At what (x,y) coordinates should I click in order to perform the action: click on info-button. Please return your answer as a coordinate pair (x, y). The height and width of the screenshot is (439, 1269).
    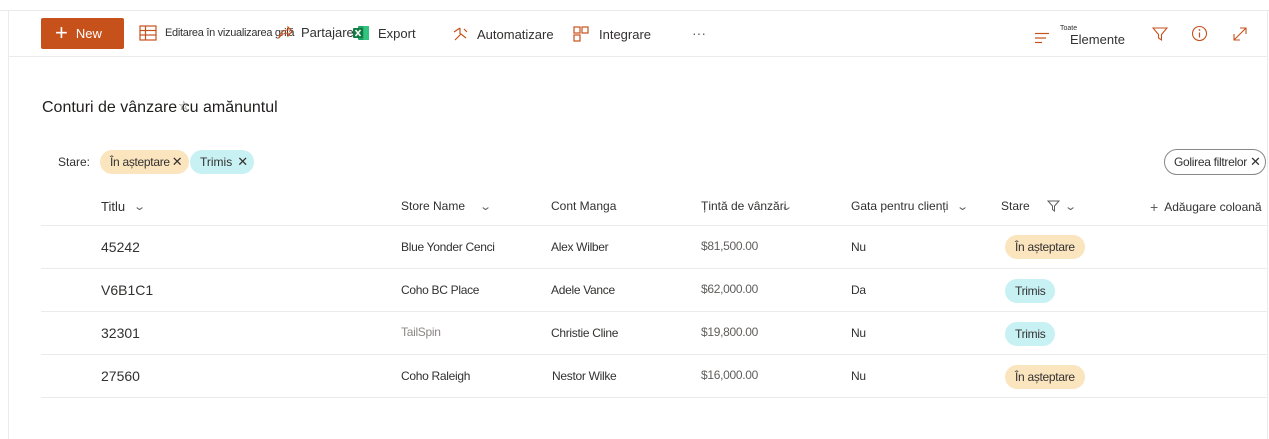
    Looking at the image, I should click on (1199, 33).